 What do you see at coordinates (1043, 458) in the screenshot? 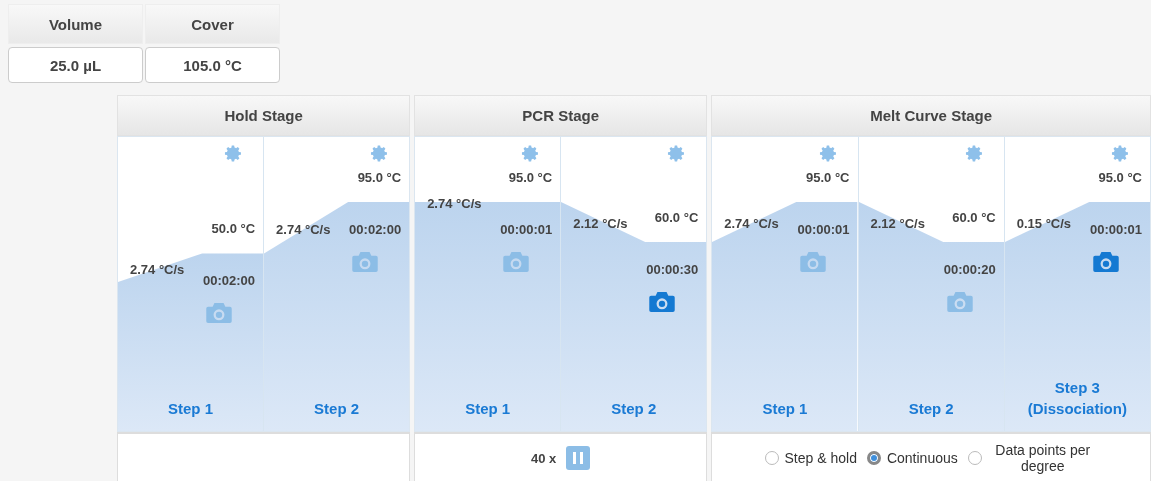
I see `option-label: Data points per degree` at bounding box center [1043, 458].